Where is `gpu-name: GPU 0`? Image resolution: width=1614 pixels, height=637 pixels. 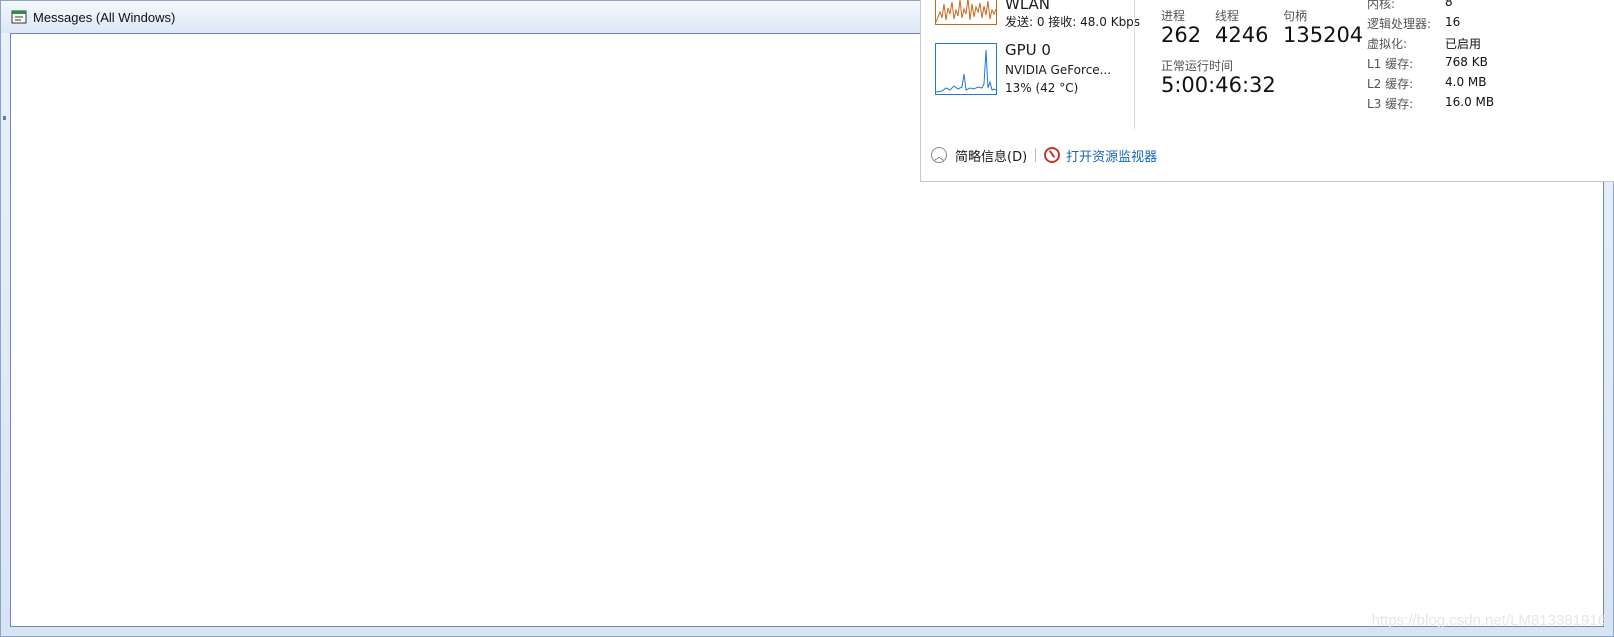
gpu-name: GPU 0 is located at coordinates (1028, 50).